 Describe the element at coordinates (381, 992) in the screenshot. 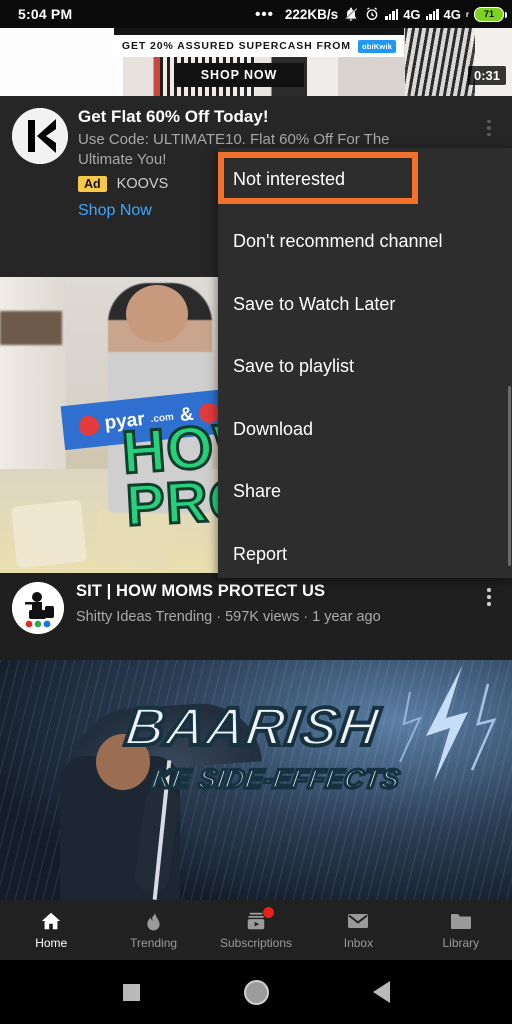

I see `triangle-back-icon` at that location.